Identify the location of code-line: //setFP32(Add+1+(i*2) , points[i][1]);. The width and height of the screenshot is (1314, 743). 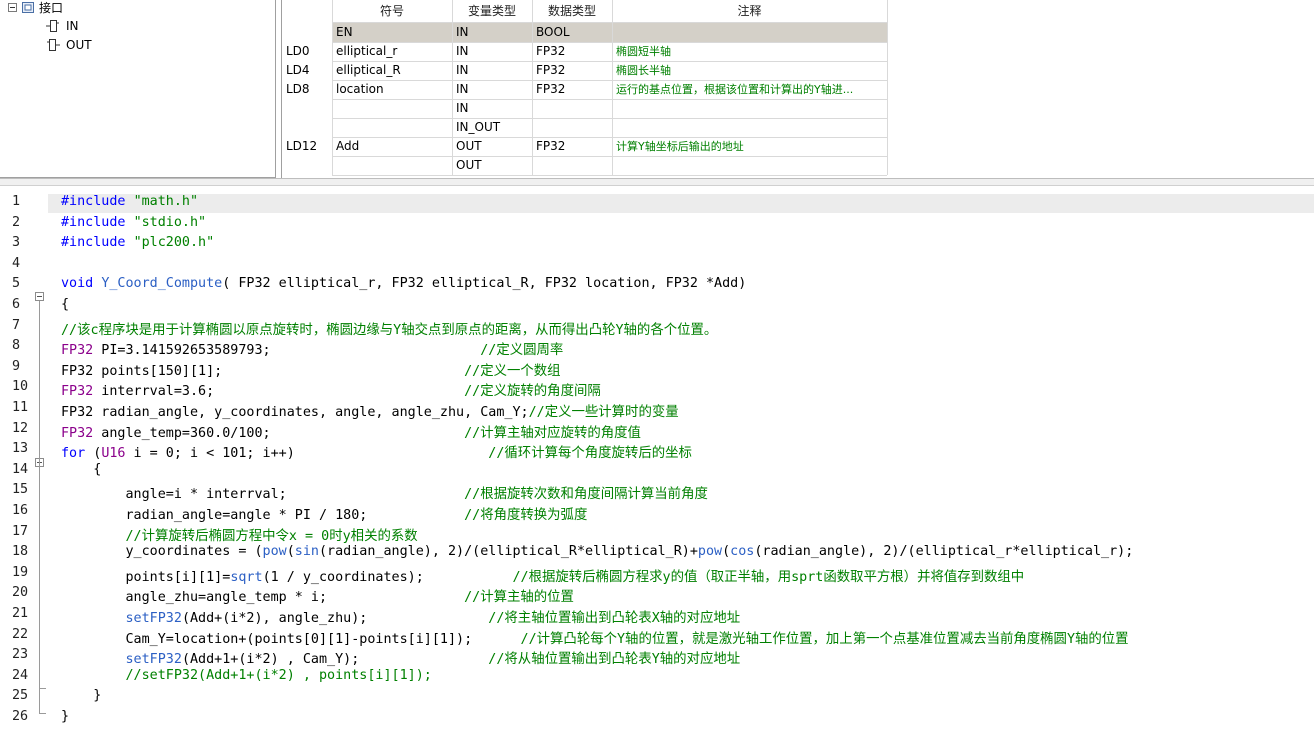
(246, 675).